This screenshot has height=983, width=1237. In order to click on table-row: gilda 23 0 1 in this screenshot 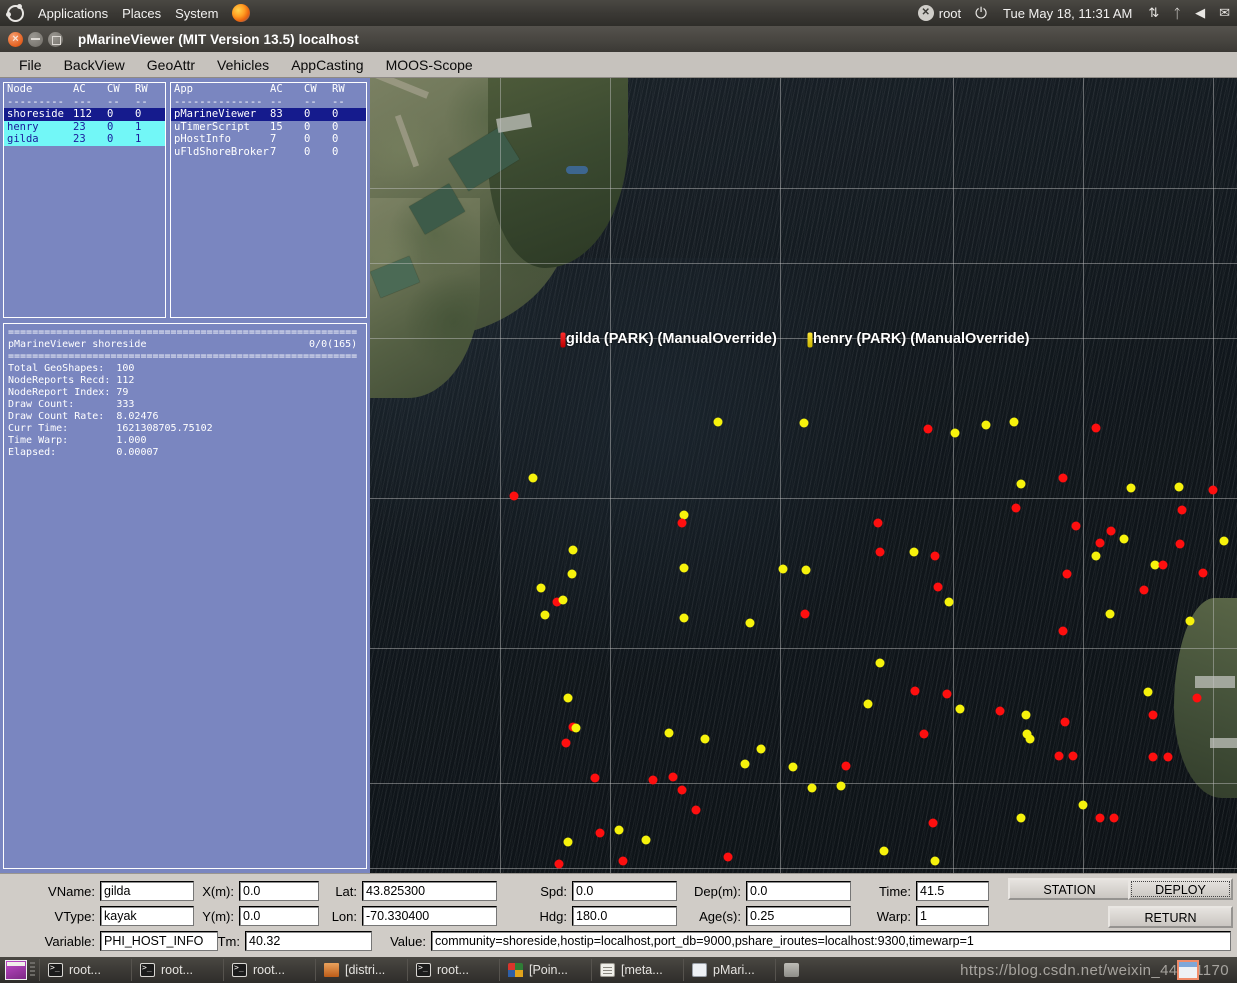, I will do `click(84, 139)`.